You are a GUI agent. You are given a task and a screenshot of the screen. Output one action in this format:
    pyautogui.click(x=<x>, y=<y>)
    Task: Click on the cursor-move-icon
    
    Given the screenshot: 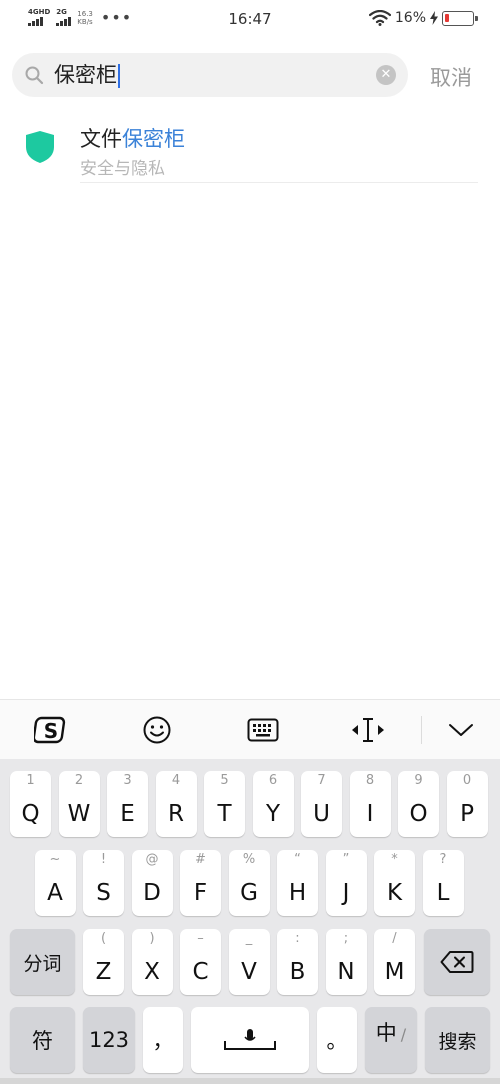 What is the action you would take?
    pyautogui.click(x=368, y=730)
    